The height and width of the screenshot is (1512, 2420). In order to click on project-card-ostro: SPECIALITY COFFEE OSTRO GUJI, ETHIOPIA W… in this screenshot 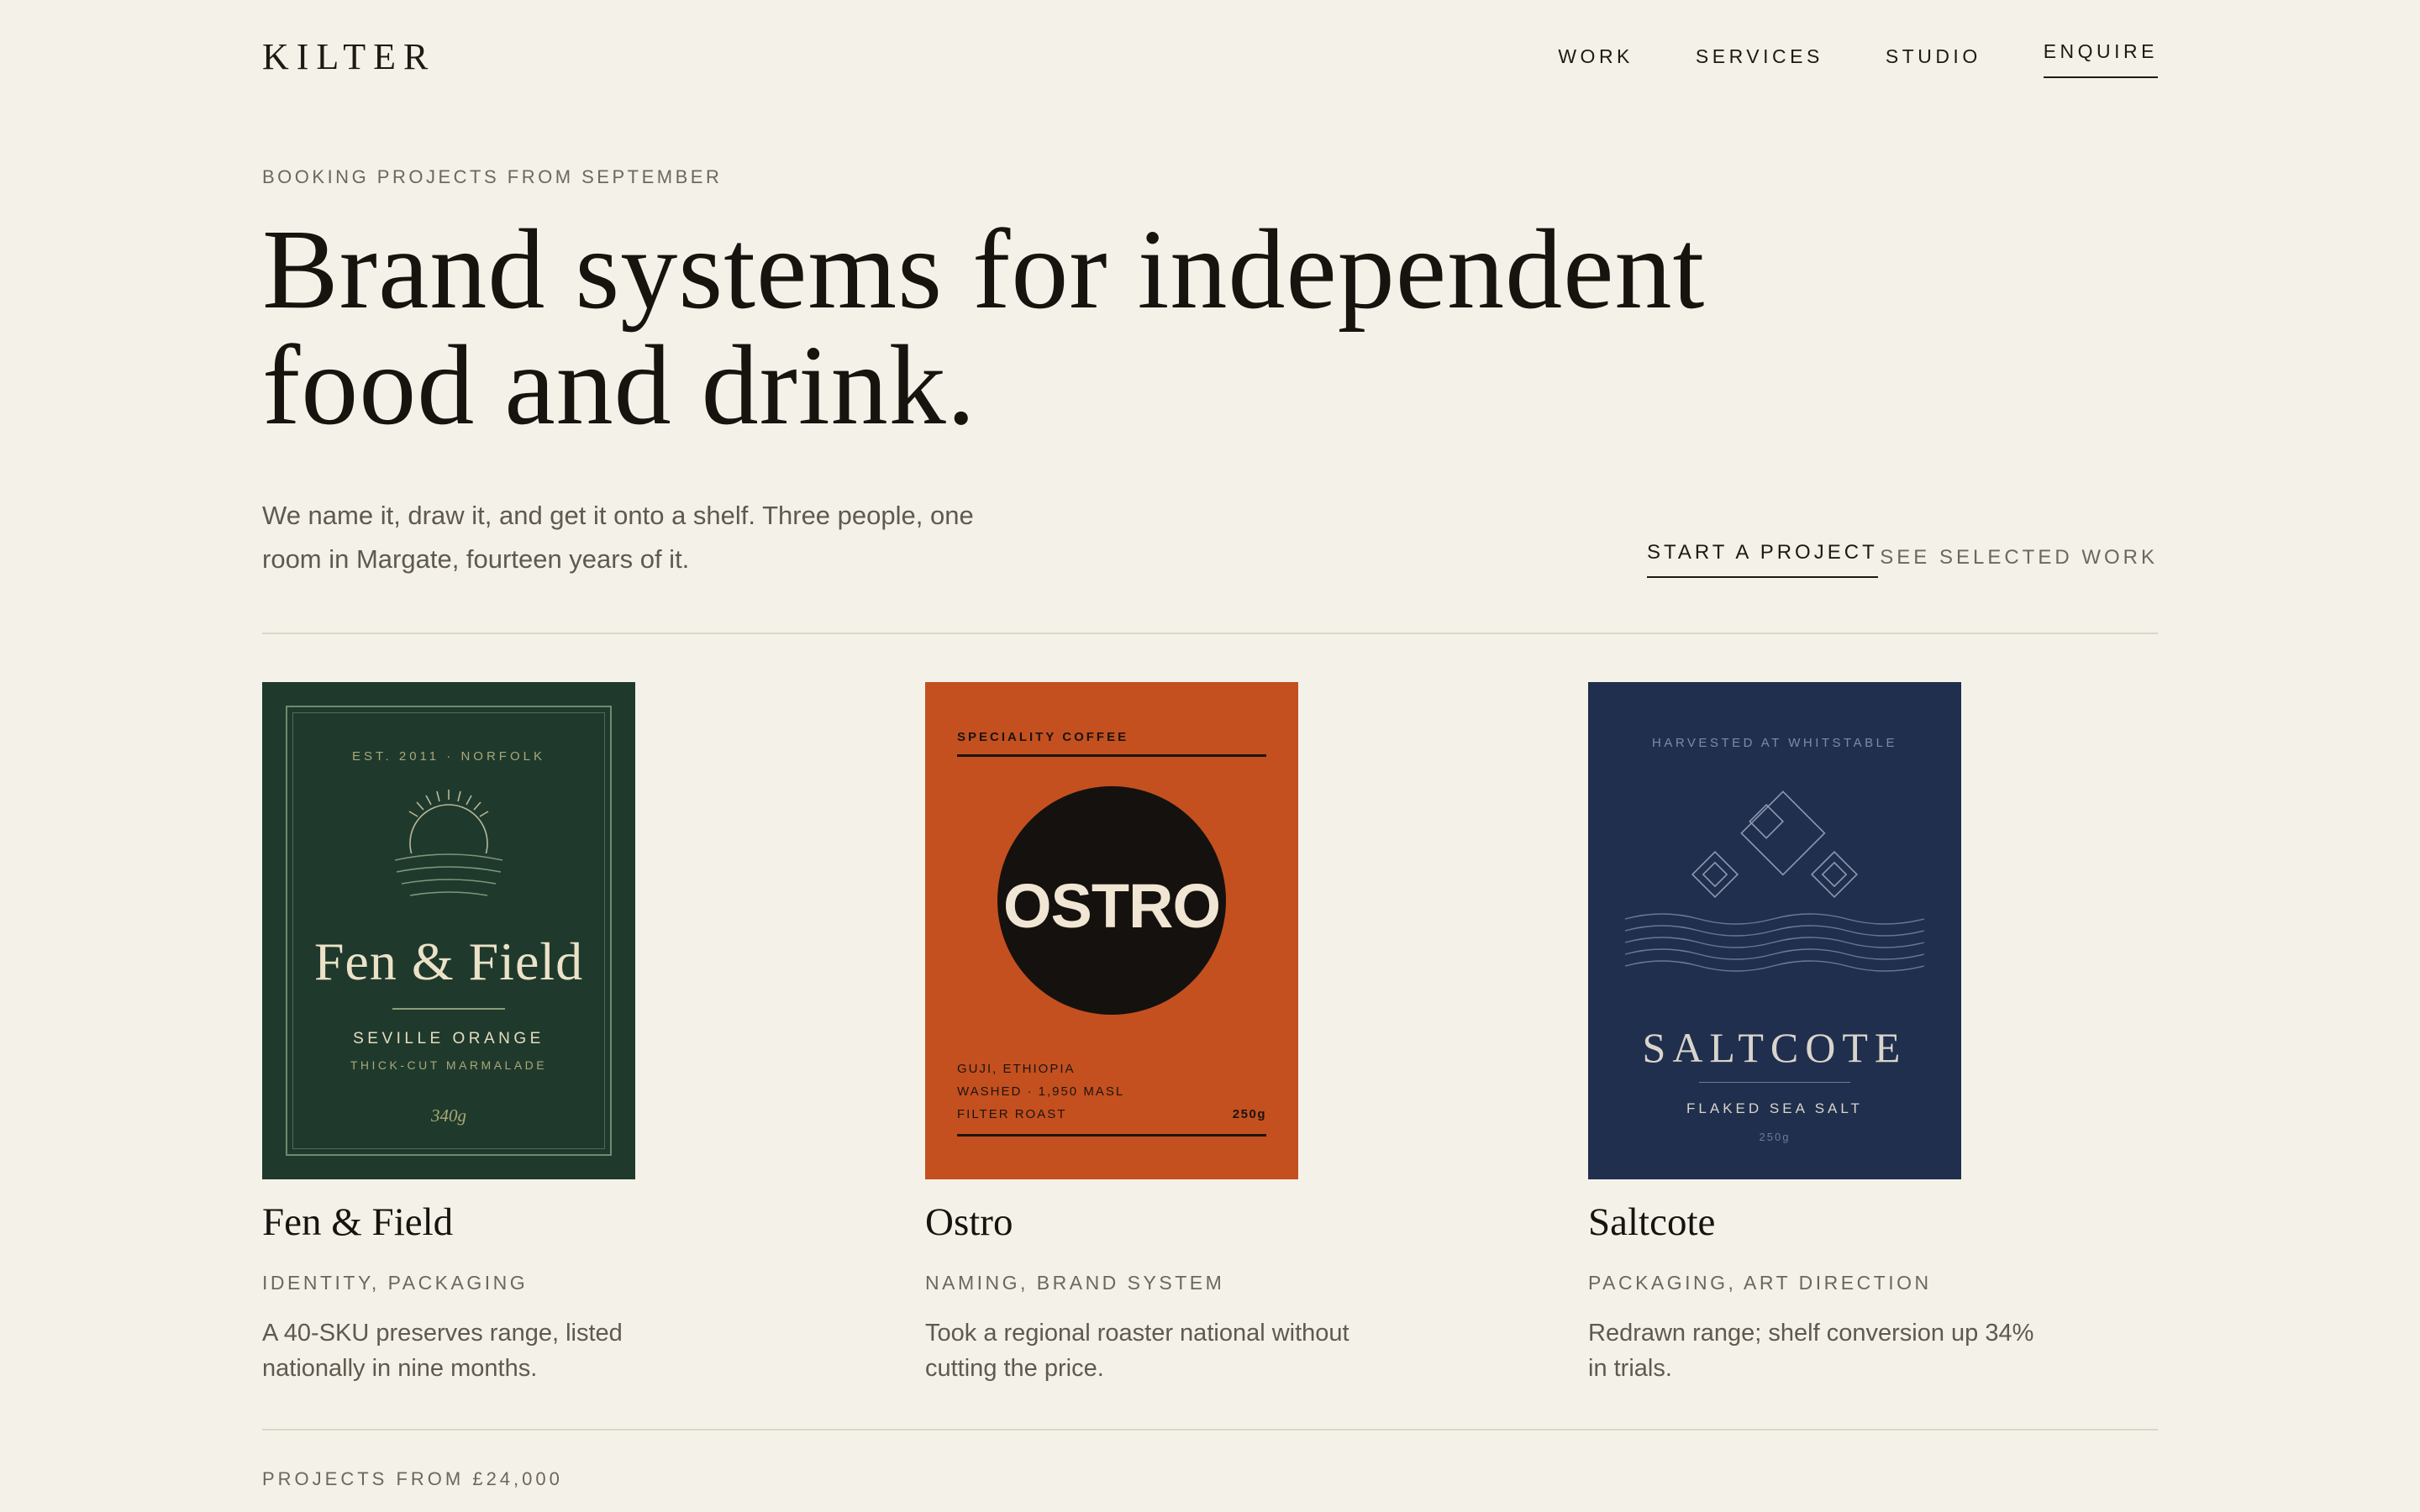, I will do `click(1261, 1032)`.